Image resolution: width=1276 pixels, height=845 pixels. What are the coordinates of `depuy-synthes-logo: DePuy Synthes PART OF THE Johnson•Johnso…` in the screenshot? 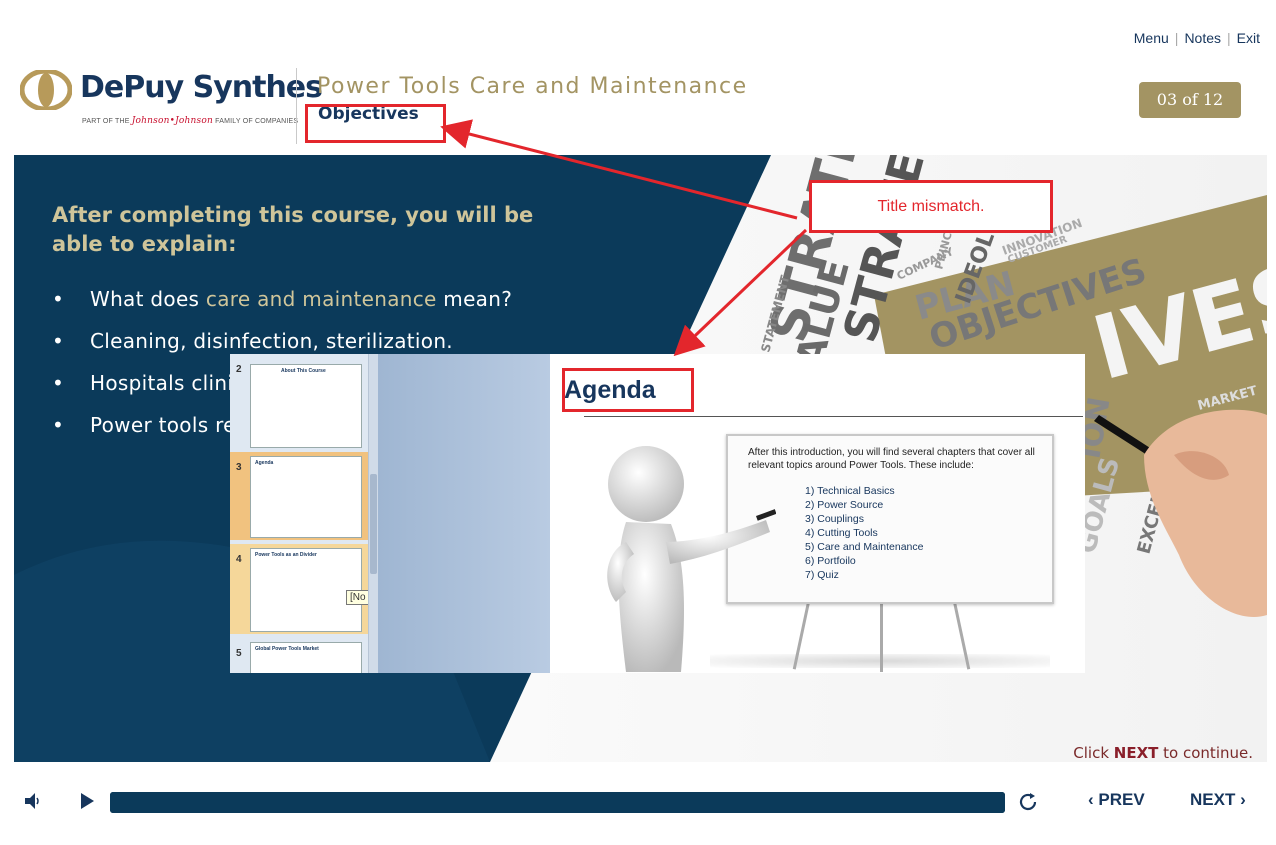 It's located at (171, 99).